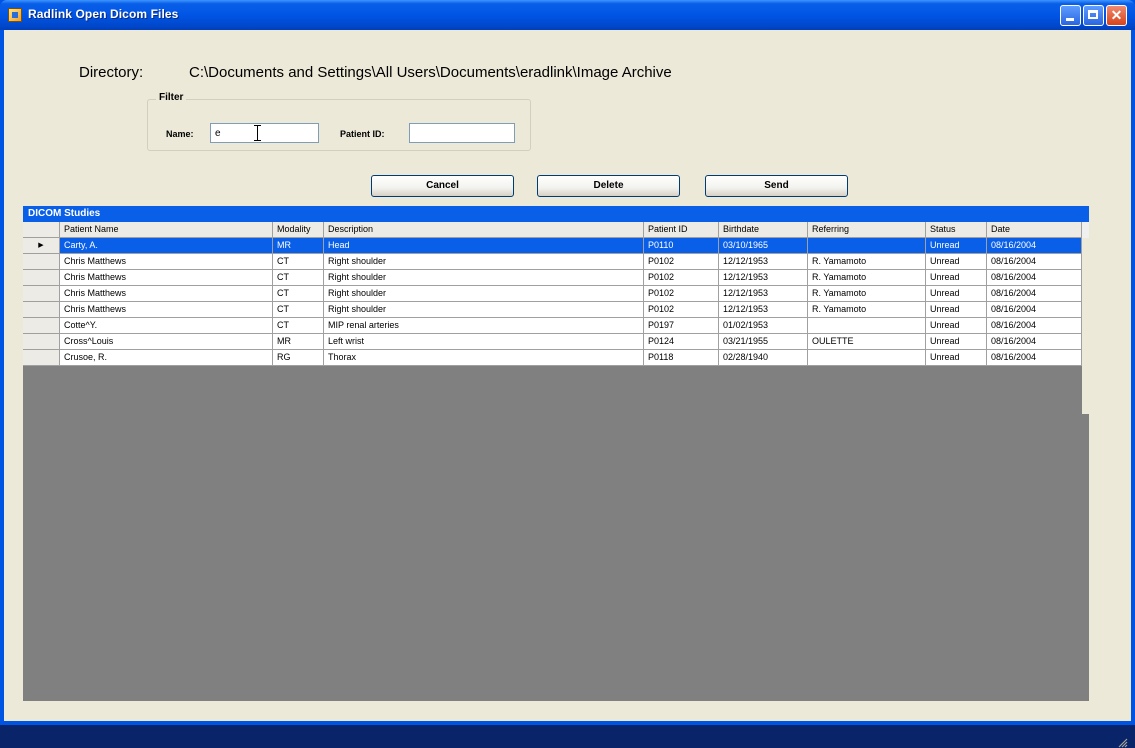 The image size is (1135, 748). Describe the element at coordinates (776, 186) in the screenshot. I see `send-button: Send` at that location.